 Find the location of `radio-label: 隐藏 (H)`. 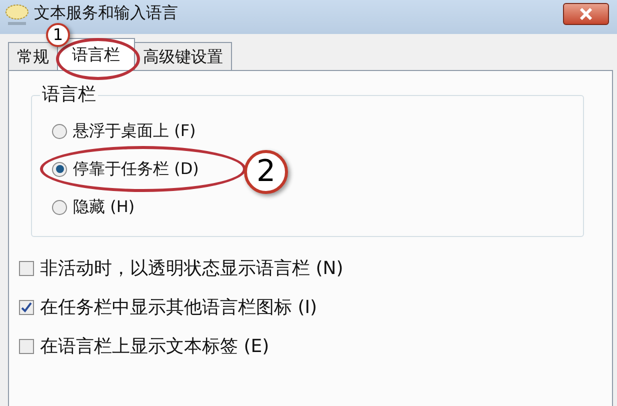

radio-label: 隐藏 (H) is located at coordinates (104, 207).